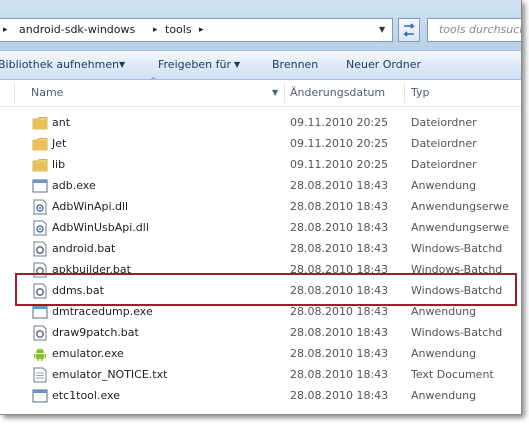 This screenshot has height=425, width=529. What do you see at coordinates (59, 65) in the screenshot?
I see `add-to-library-button: Bibliothek aufnehmen` at bounding box center [59, 65].